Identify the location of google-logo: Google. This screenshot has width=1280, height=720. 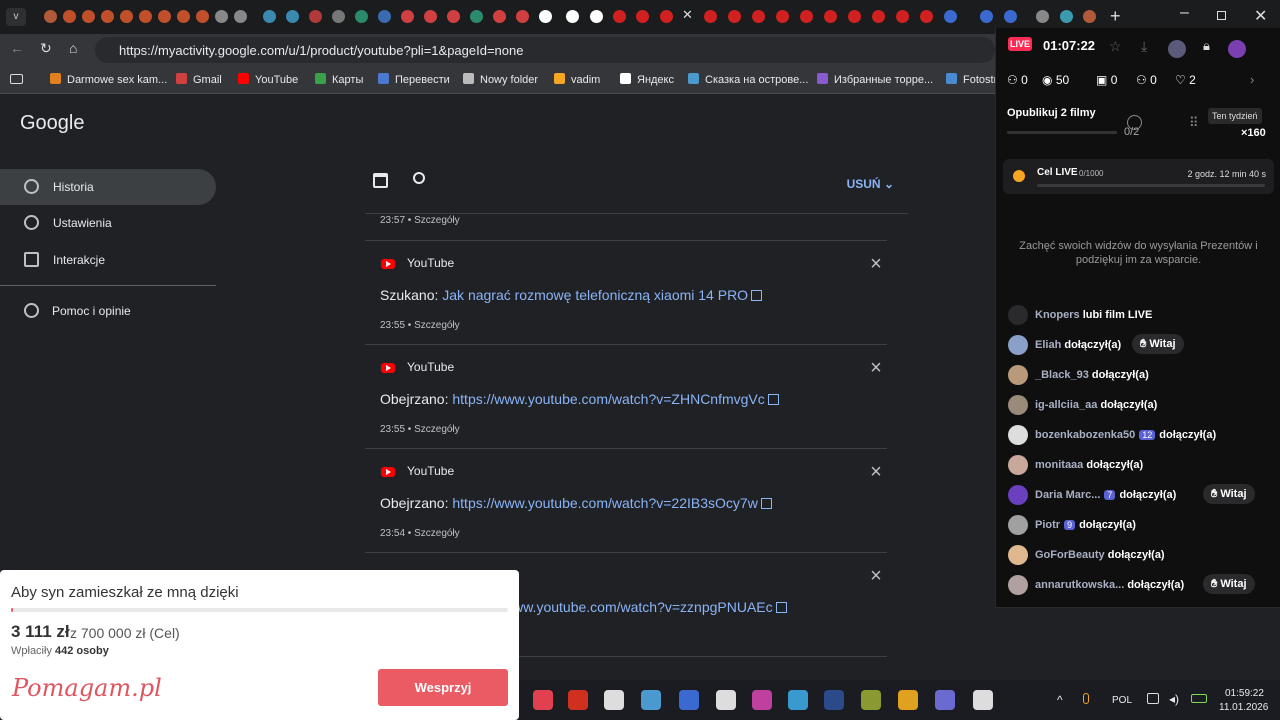
(52, 123).